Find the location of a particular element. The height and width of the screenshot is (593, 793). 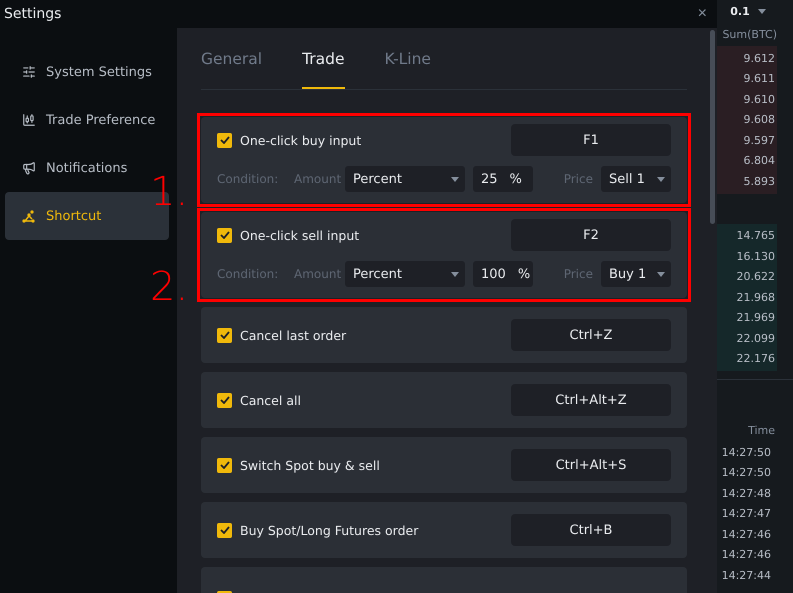

tab: General is located at coordinates (231, 58).